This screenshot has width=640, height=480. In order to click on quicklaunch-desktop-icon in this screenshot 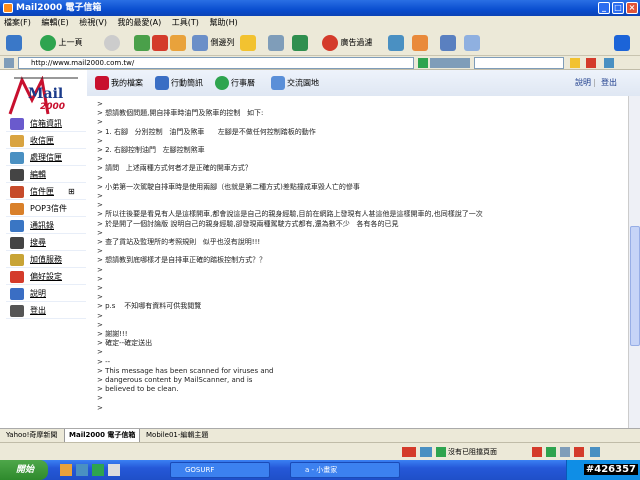, I will do `click(114, 470)`.